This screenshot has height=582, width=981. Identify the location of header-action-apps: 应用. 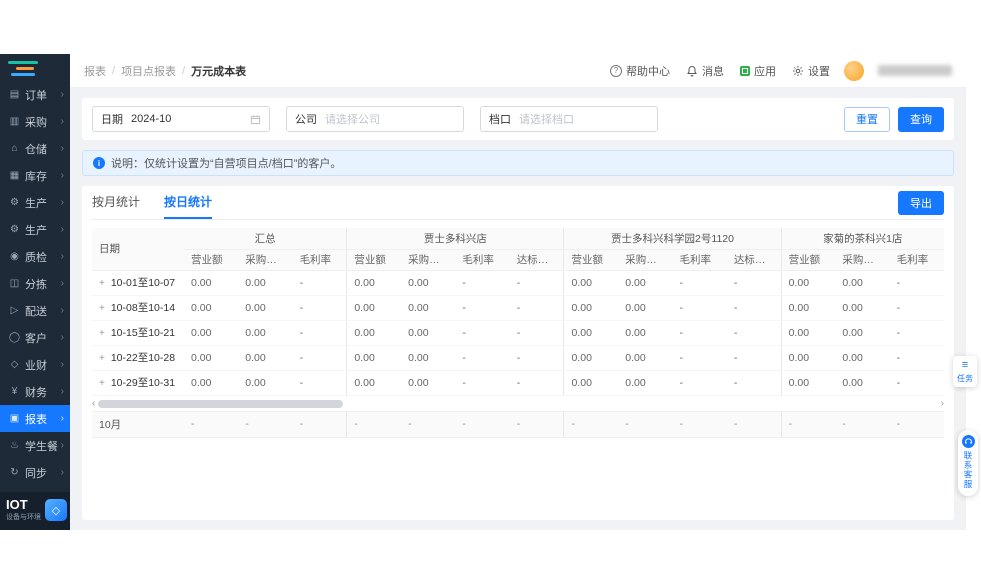
(758, 71).